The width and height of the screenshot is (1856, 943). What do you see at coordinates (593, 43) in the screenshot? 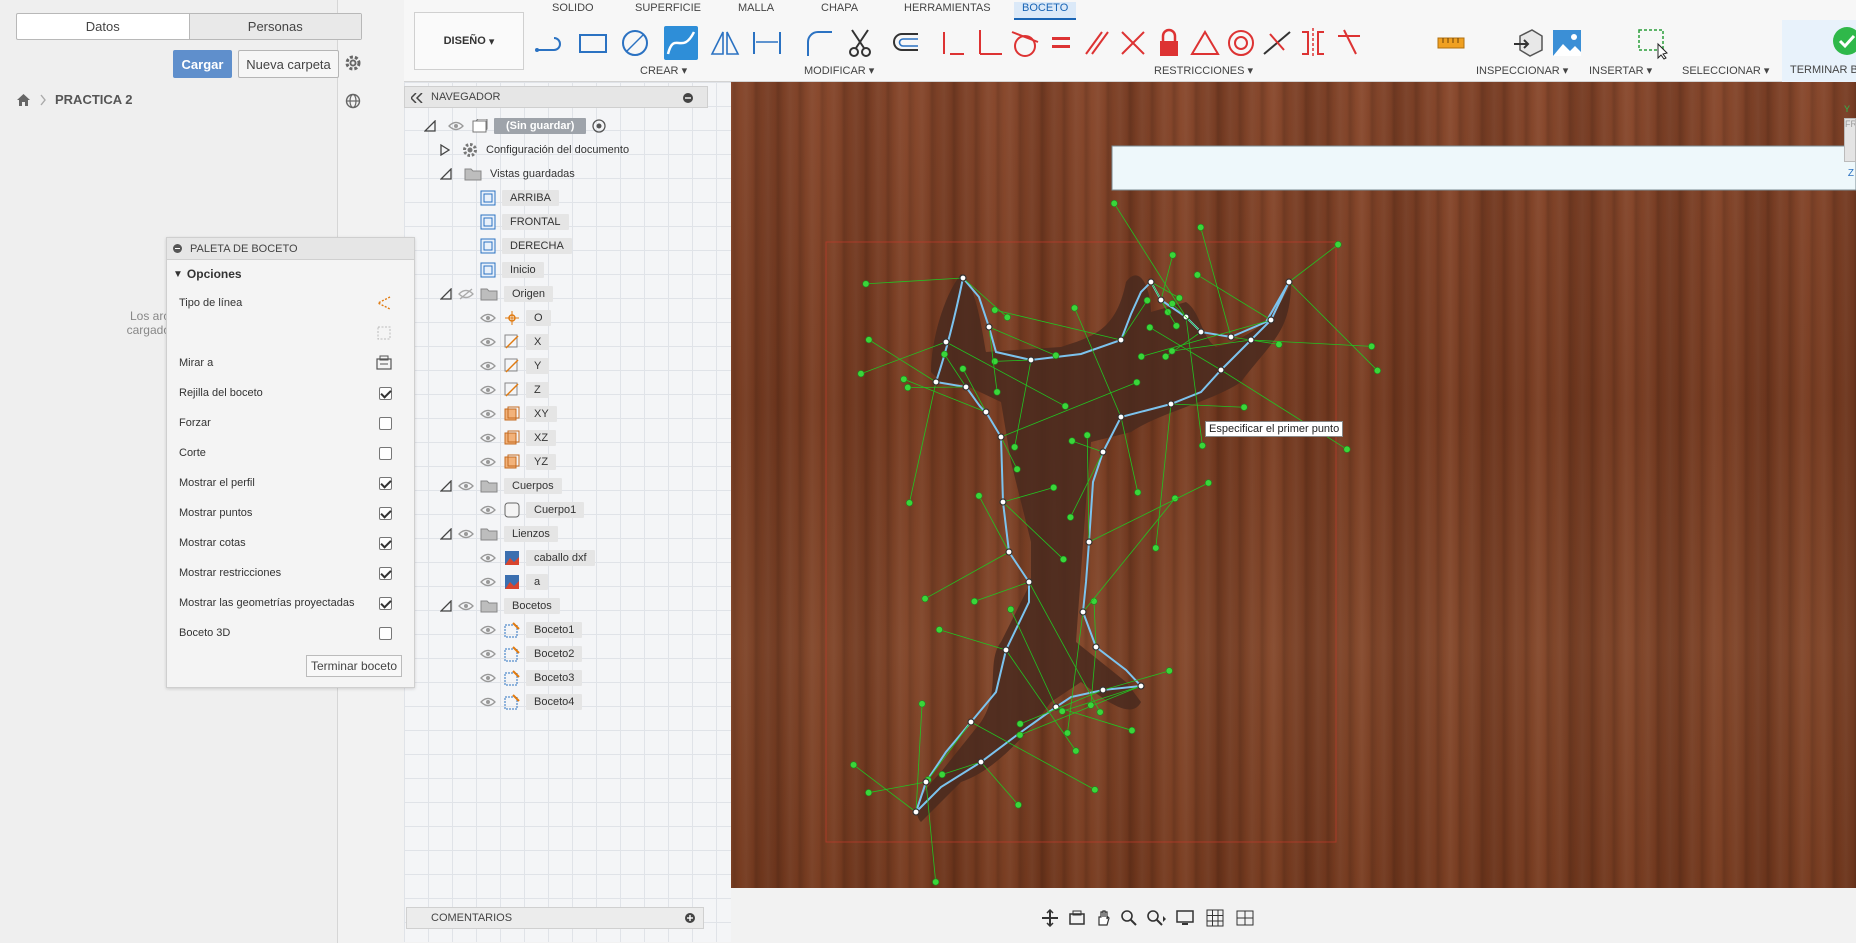
I see `rectangle-tool-icon` at bounding box center [593, 43].